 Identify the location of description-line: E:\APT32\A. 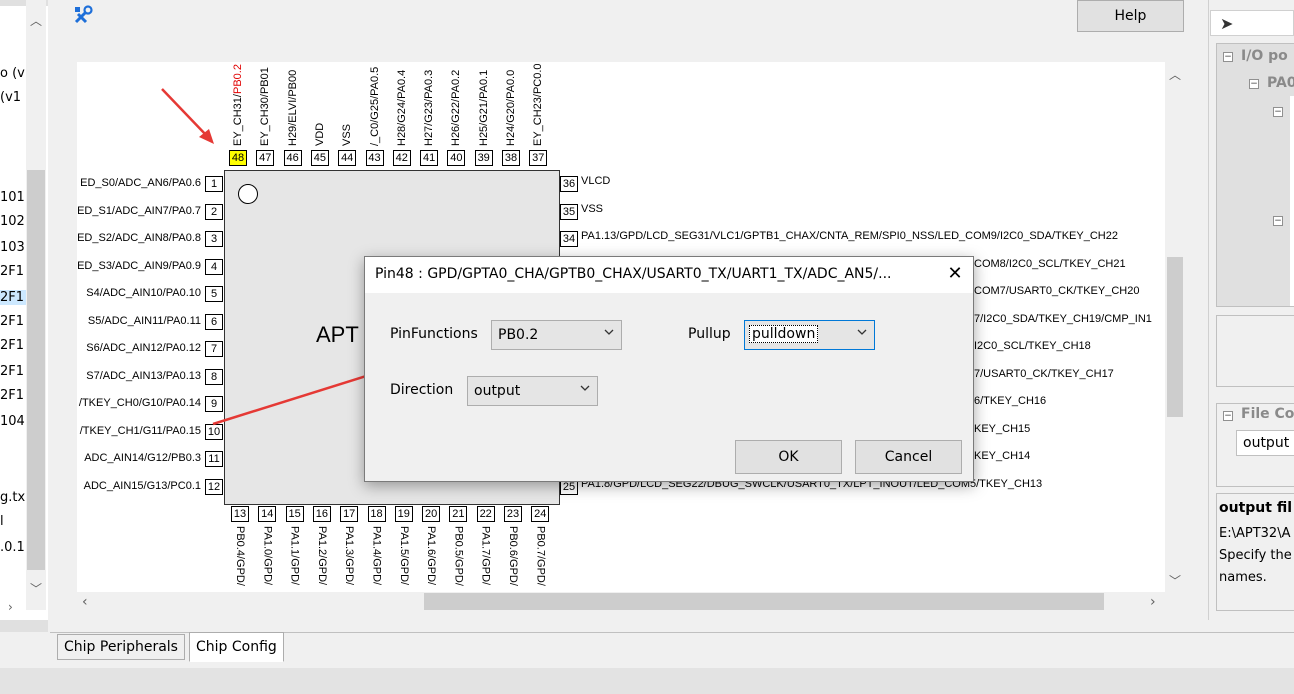
(1255, 533).